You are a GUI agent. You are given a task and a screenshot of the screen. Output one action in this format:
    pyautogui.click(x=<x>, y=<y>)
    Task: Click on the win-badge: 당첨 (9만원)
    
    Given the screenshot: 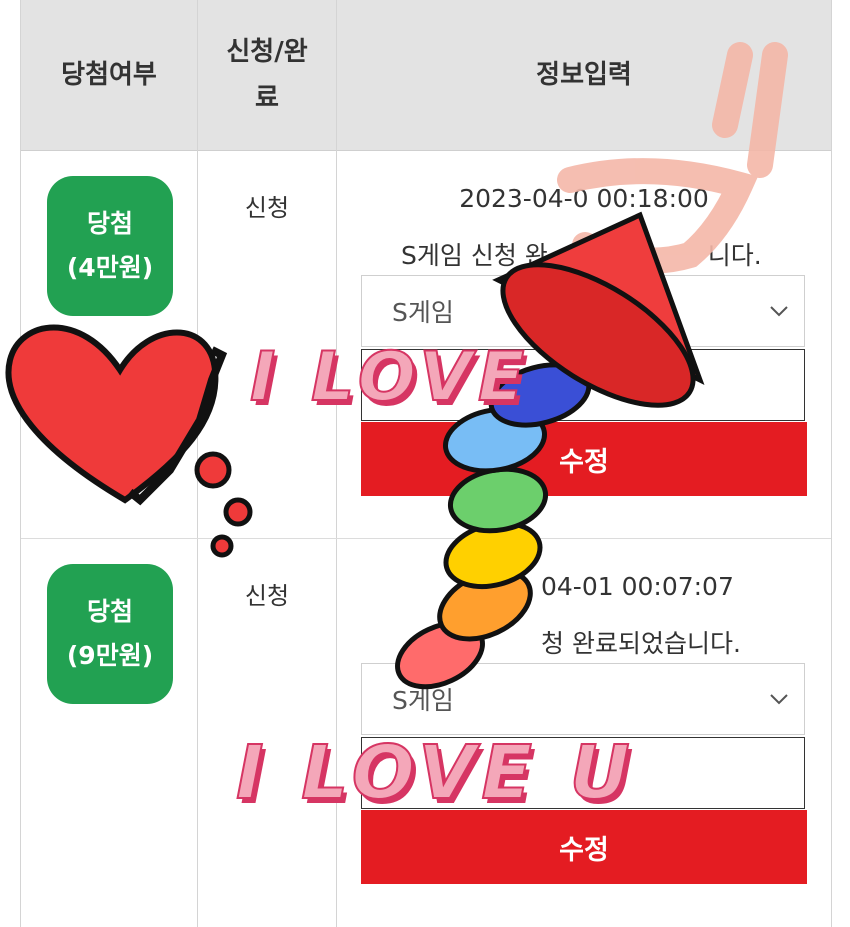 What is the action you would take?
    pyautogui.click(x=110, y=634)
    